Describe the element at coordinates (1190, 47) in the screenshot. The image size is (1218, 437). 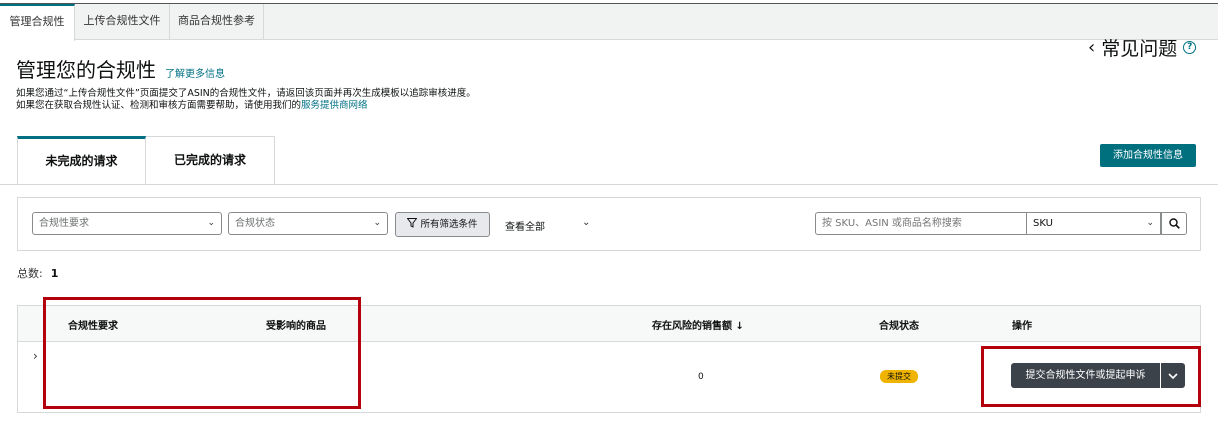
I see `help-circle-icon: ?` at that location.